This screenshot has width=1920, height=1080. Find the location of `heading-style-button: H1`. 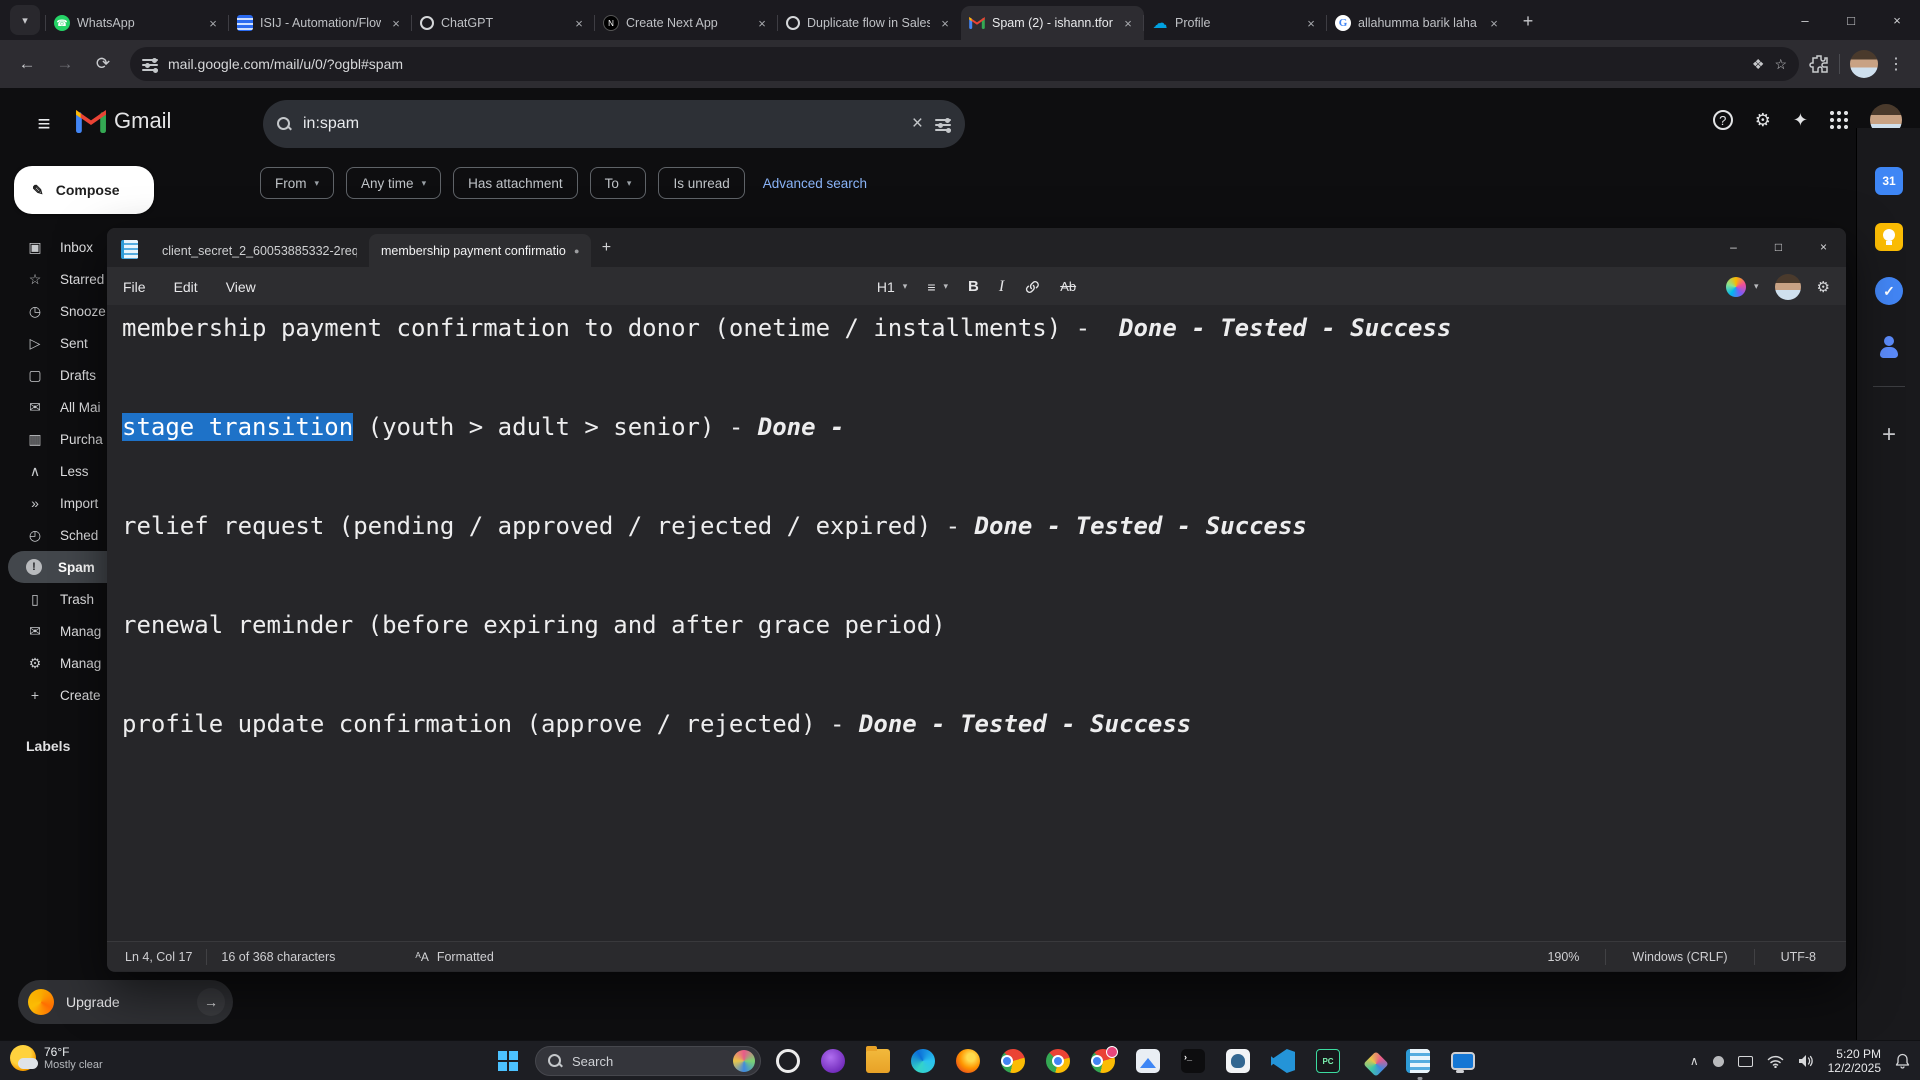

heading-style-button: H1 is located at coordinates (886, 287).